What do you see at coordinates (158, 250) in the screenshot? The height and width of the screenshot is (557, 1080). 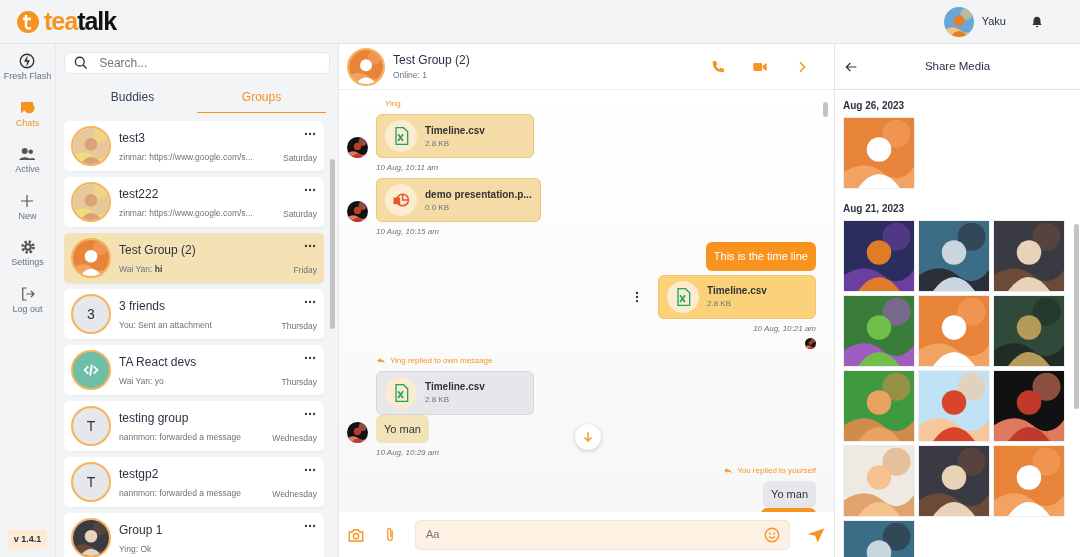 I see `conversation-name: Test Group (2)` at bounding box center [158, 250].